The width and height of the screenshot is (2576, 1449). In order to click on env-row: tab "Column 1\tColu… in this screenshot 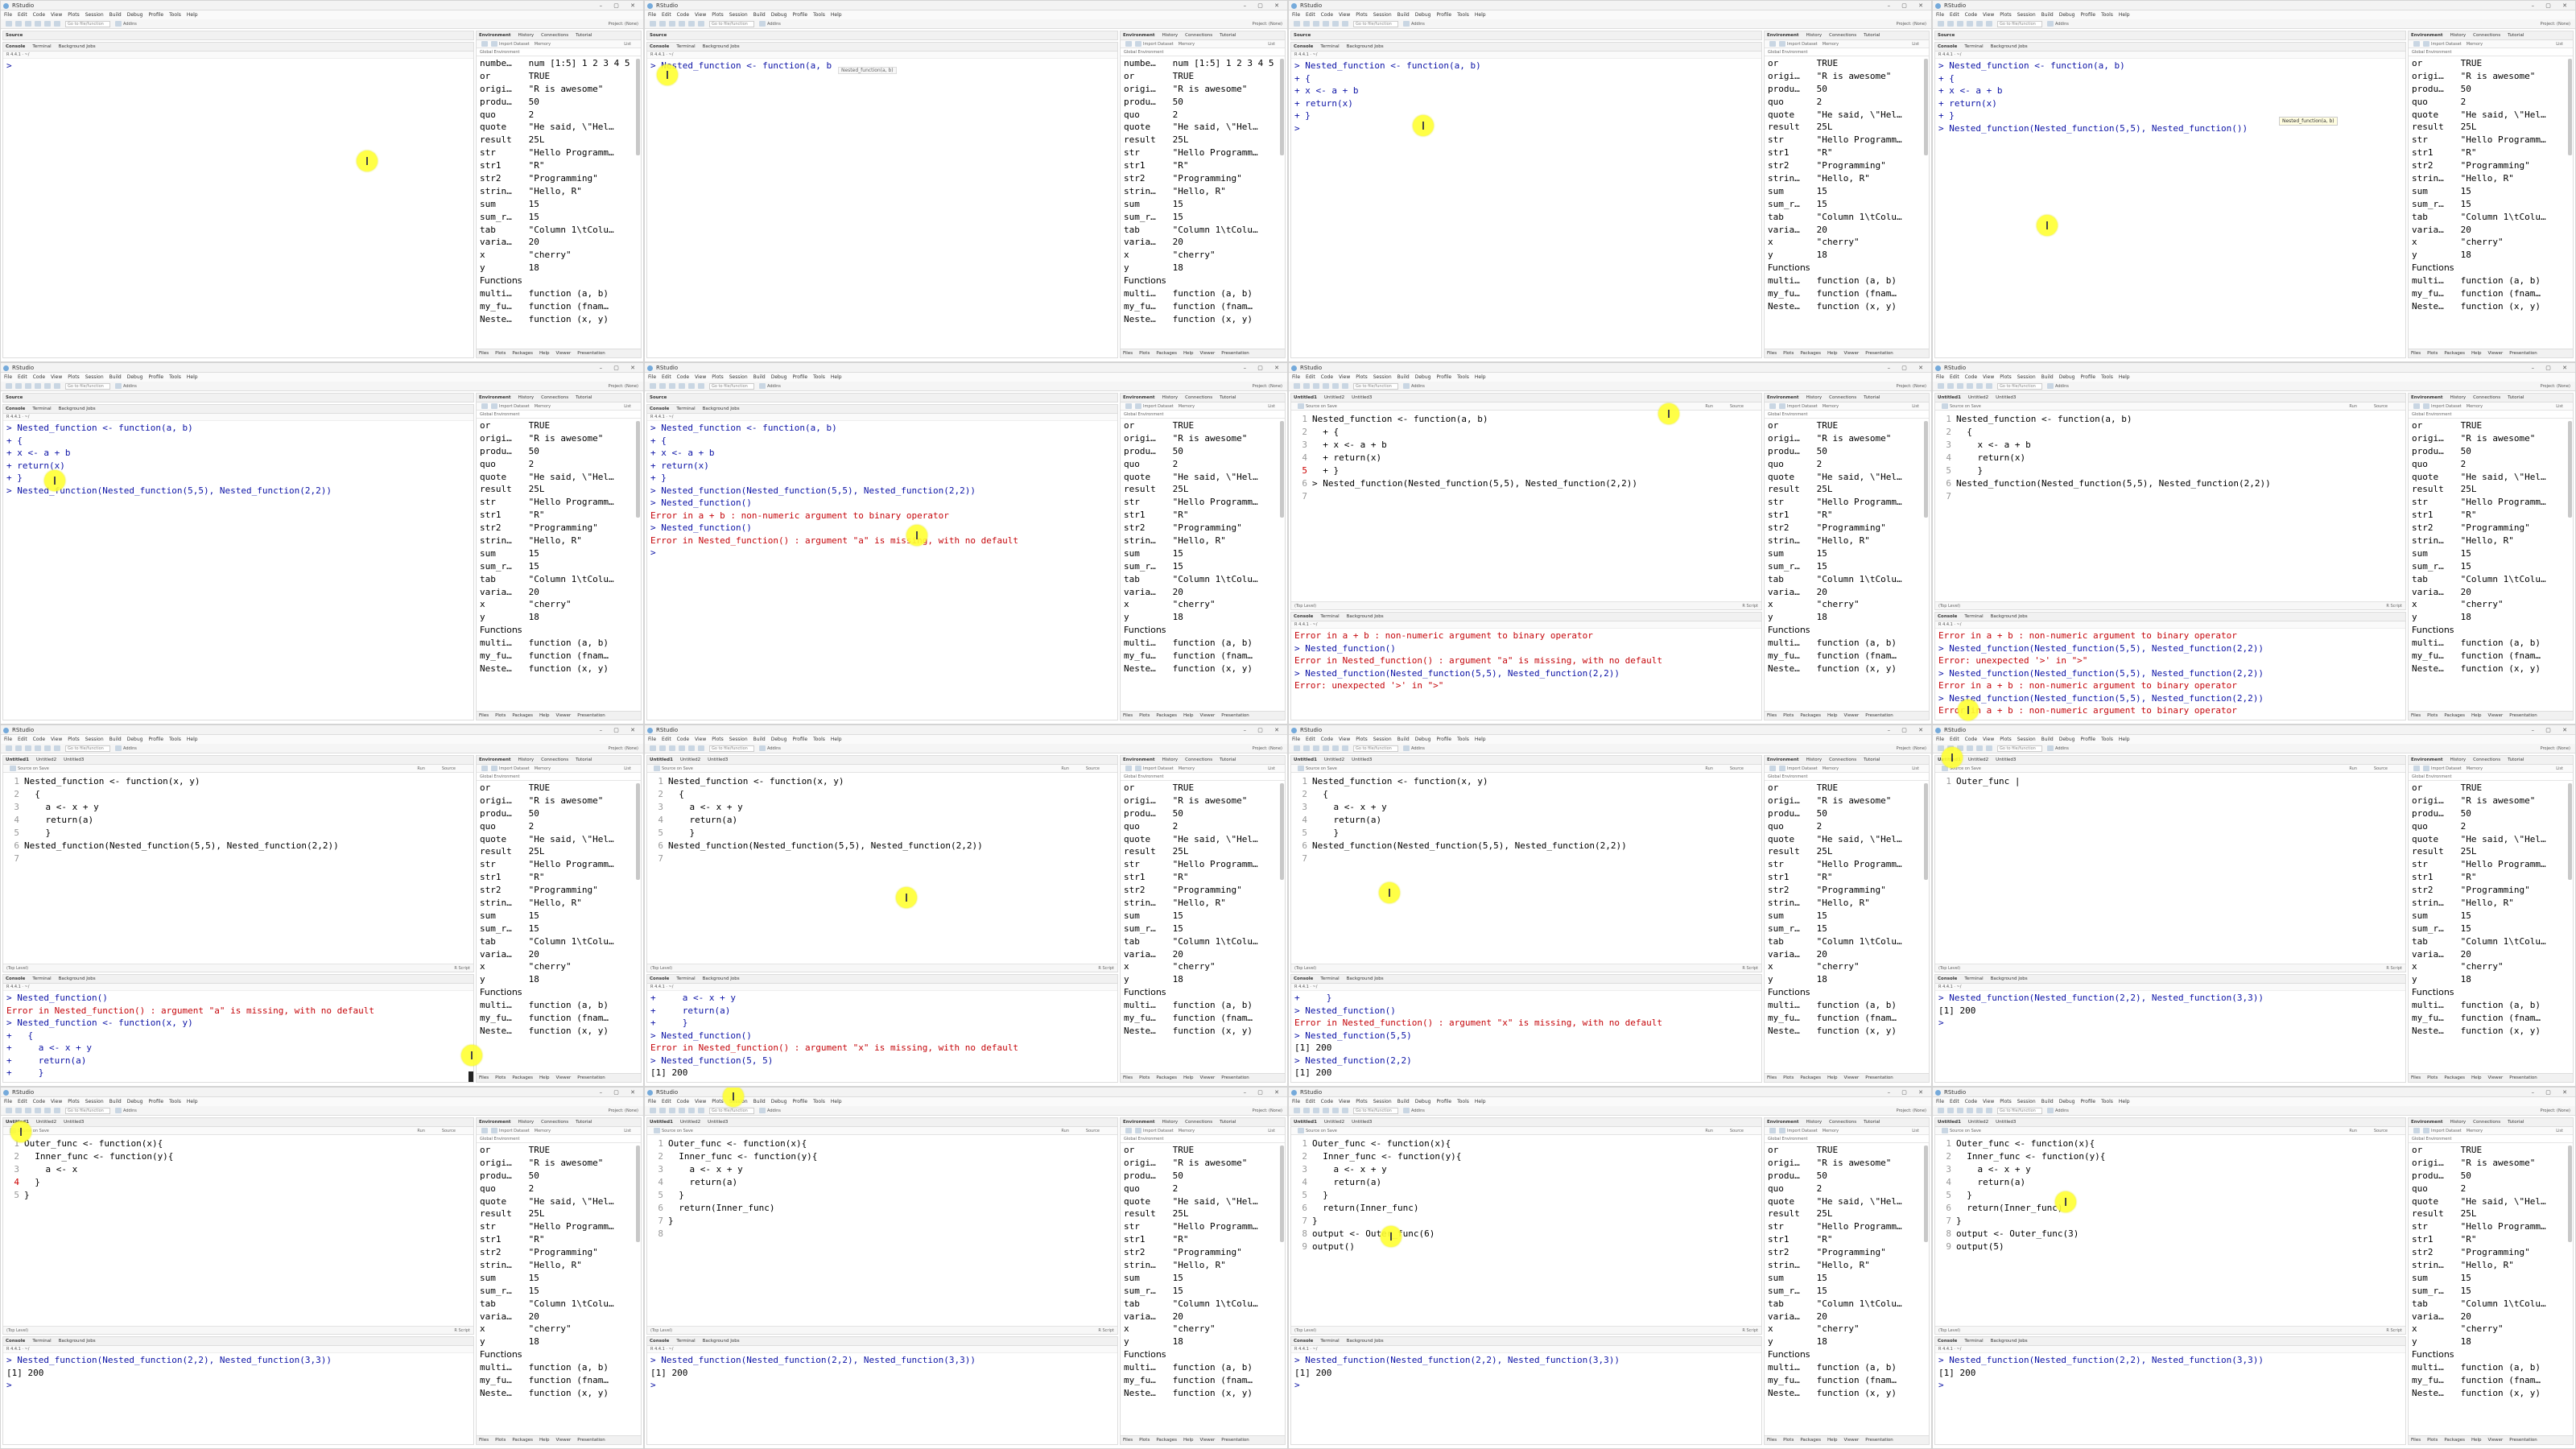, I will do `click(2489, 941)`.